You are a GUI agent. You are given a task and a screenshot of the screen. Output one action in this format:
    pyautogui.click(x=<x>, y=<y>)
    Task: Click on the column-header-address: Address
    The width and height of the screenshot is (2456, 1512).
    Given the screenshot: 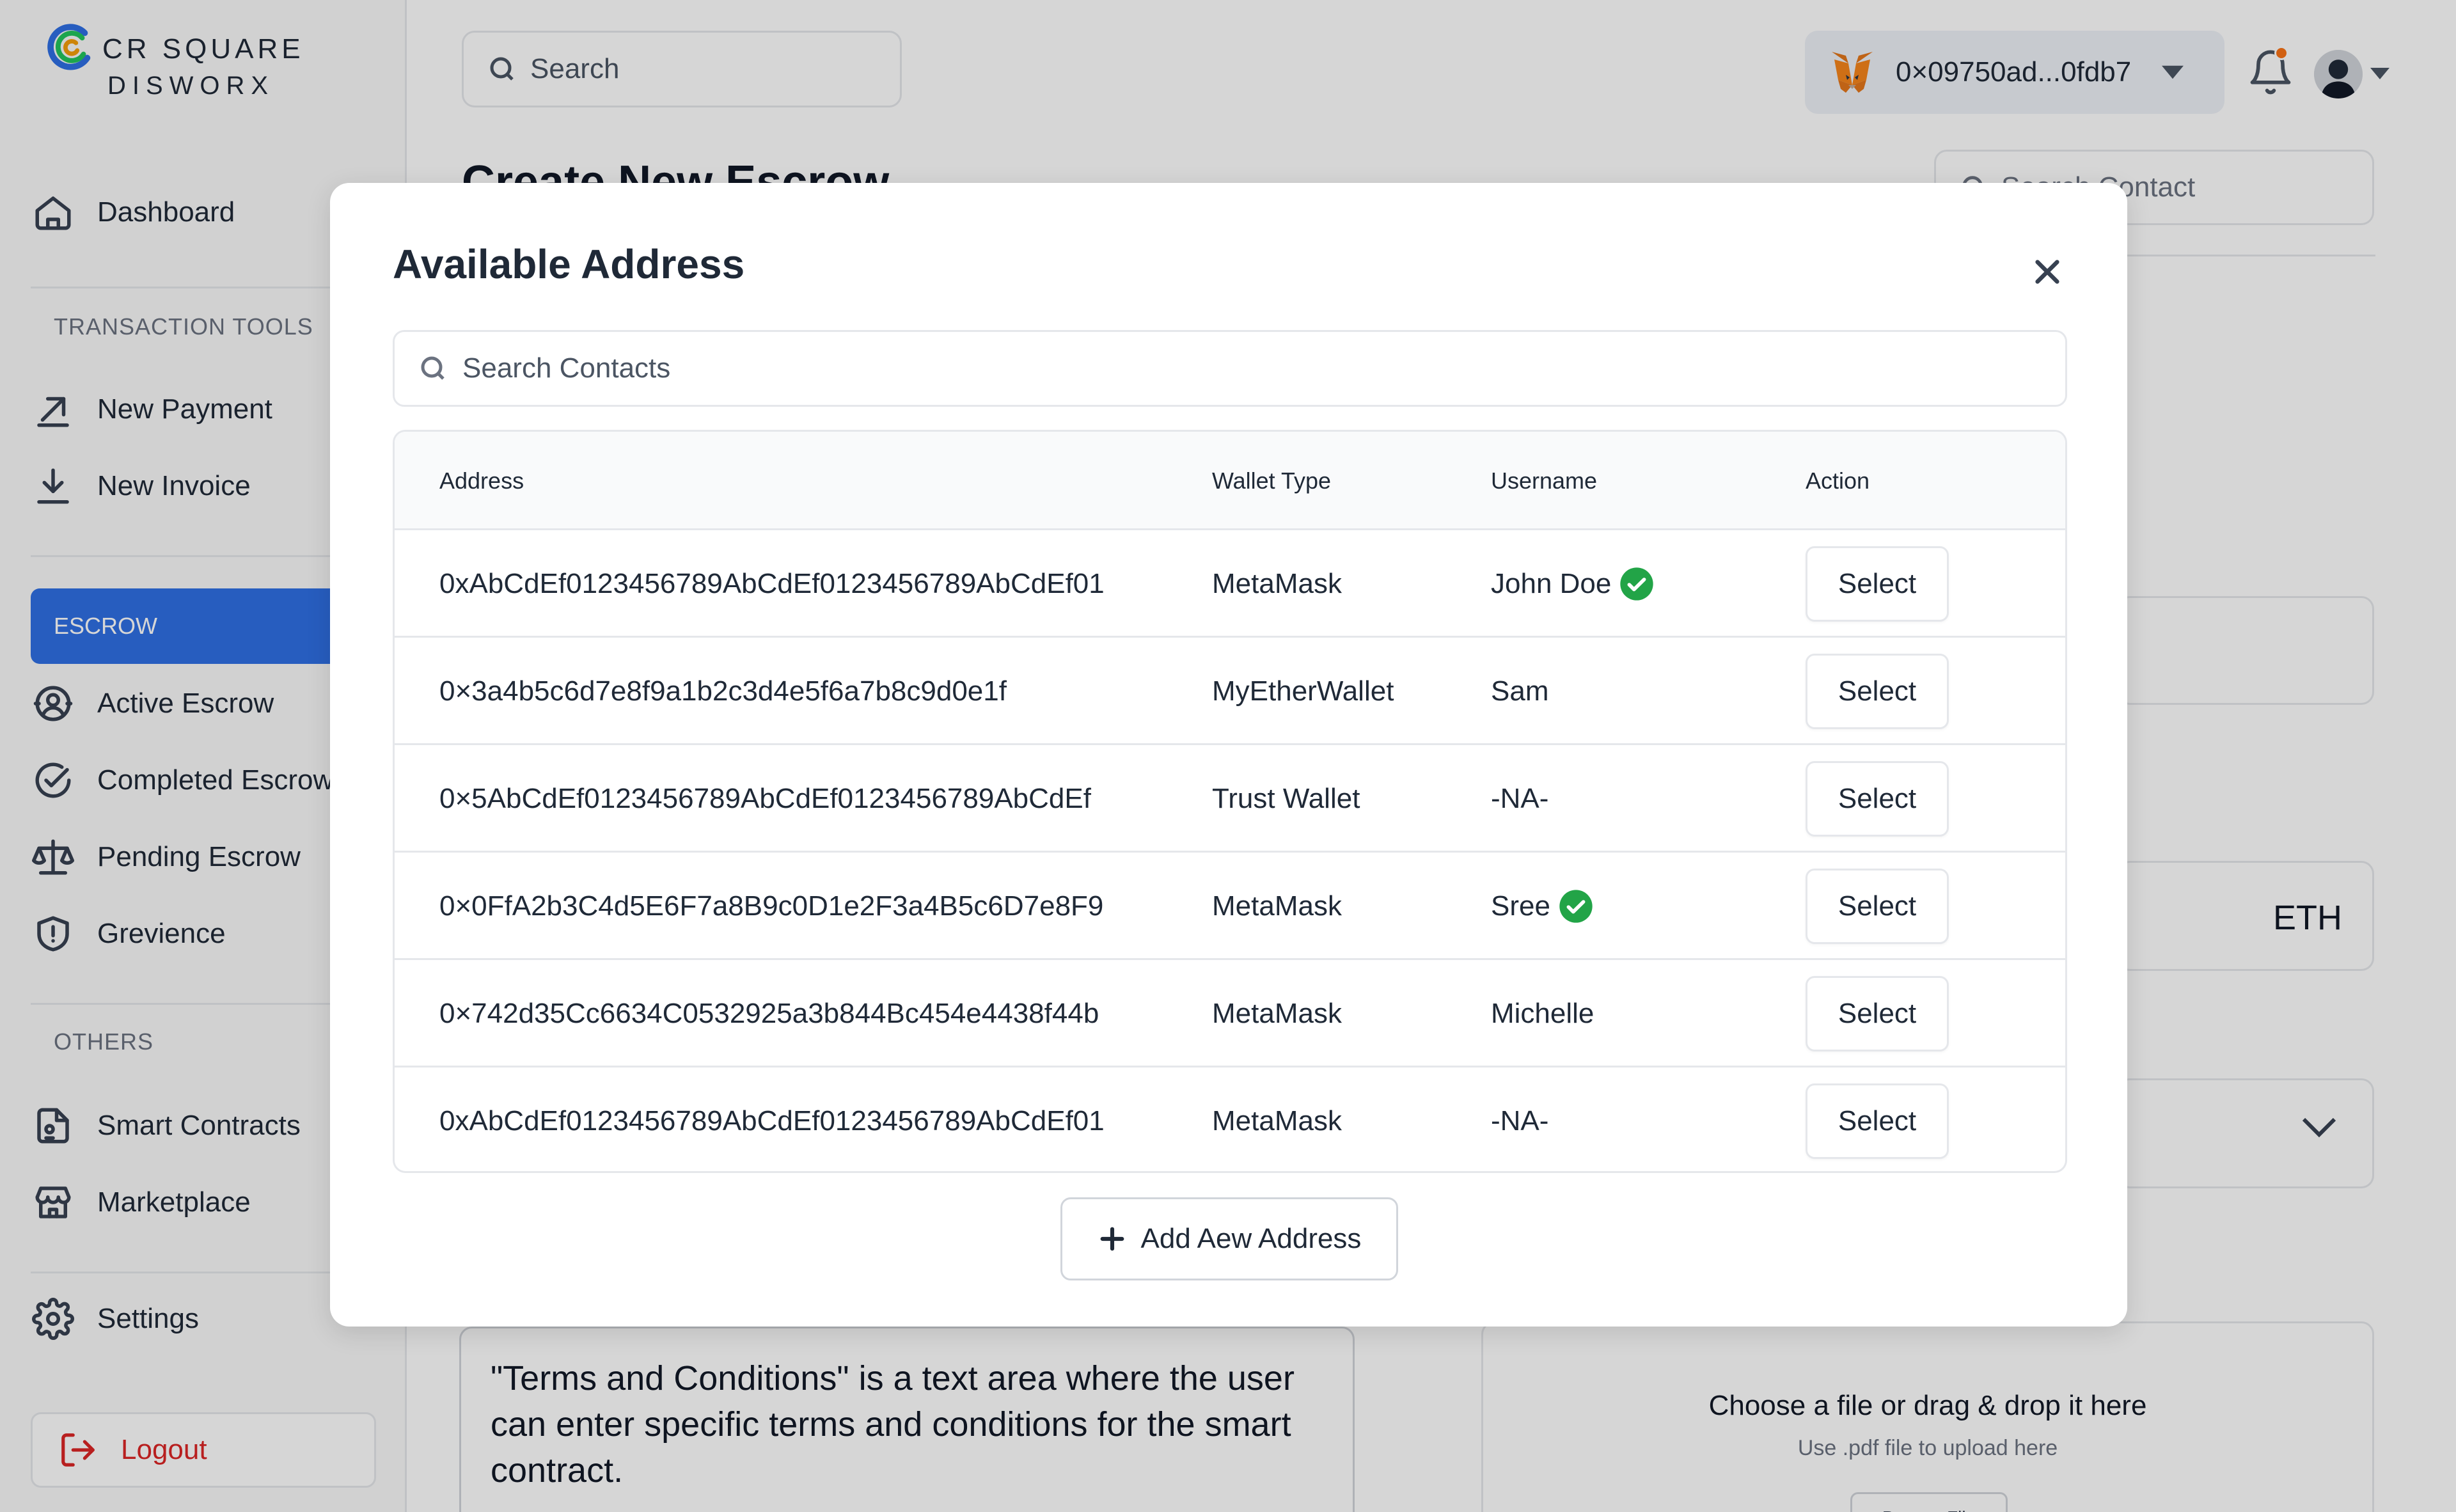 What is the action you would take?
    pyautogui.click(x=481, y=481)
    